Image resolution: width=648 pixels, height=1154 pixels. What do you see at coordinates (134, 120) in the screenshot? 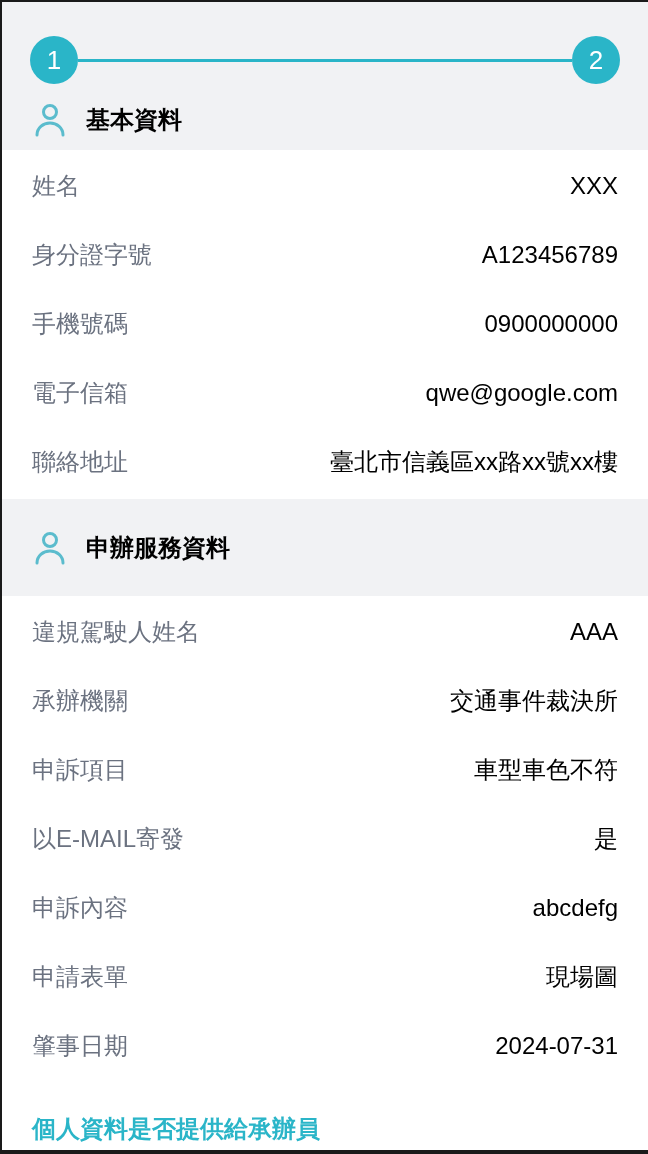
I see `section-title: 基本資料` at bounding box center [134, 120].